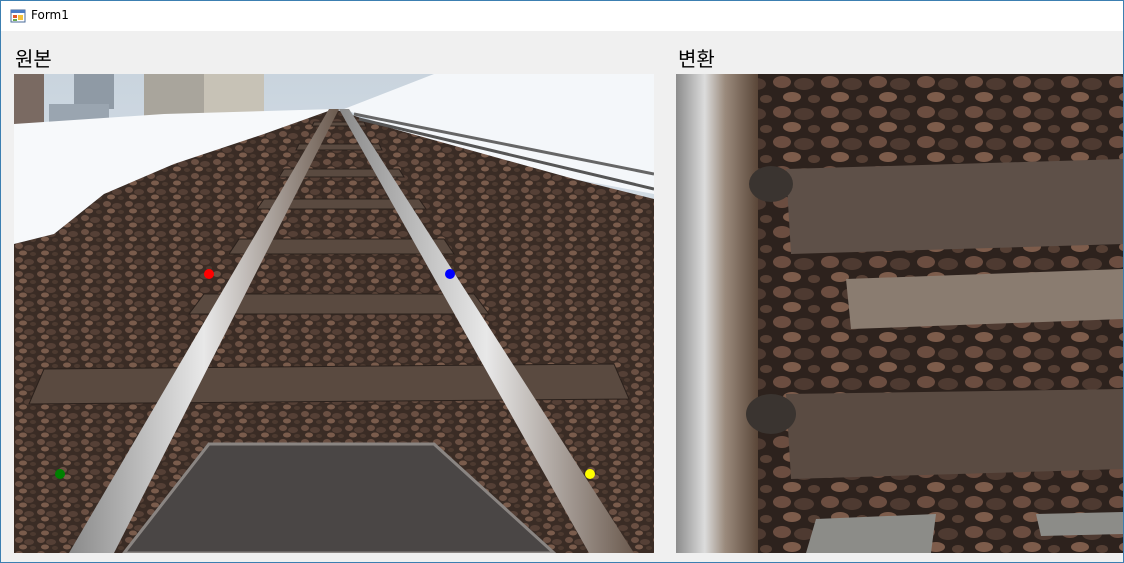 The width and height of the screenshot is (1124, 563). I want to click on transformed-label: 변환, so click(696, 59).